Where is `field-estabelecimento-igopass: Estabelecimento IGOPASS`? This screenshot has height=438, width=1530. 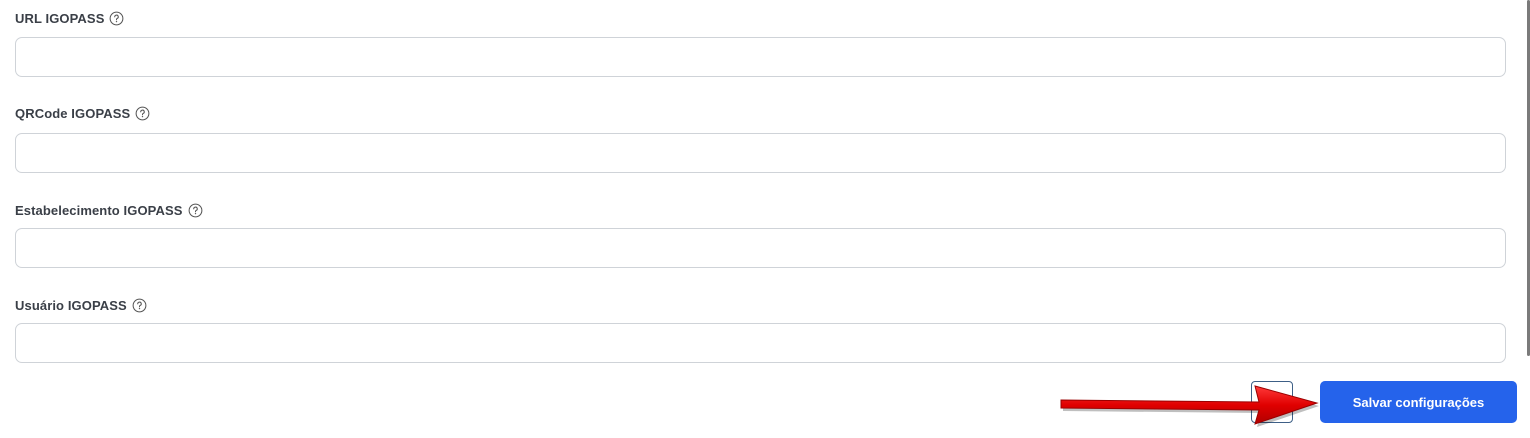
field-estabelecimento-igopass: Estabelecimento IGOPASS is located at coordinates (760, 234).